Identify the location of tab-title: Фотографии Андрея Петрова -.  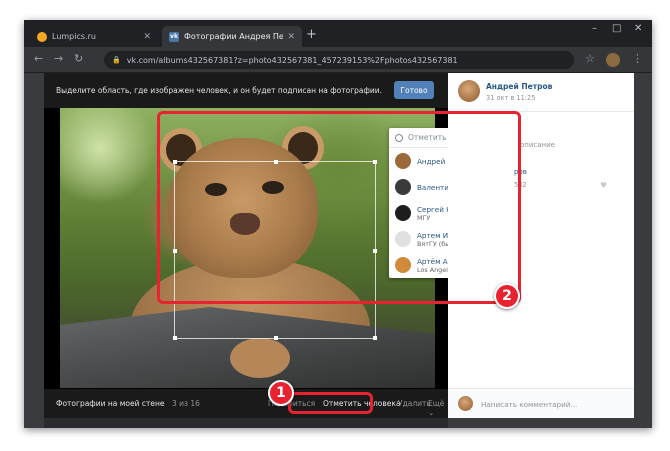
(234, 36).